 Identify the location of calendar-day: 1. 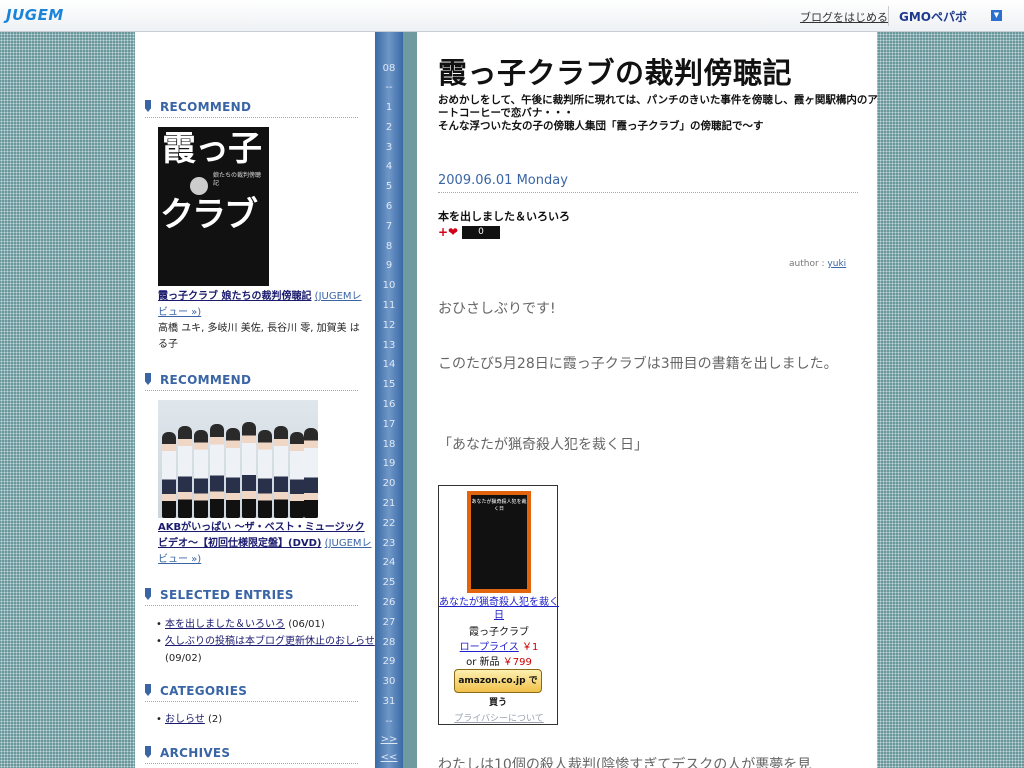
(389, 107).